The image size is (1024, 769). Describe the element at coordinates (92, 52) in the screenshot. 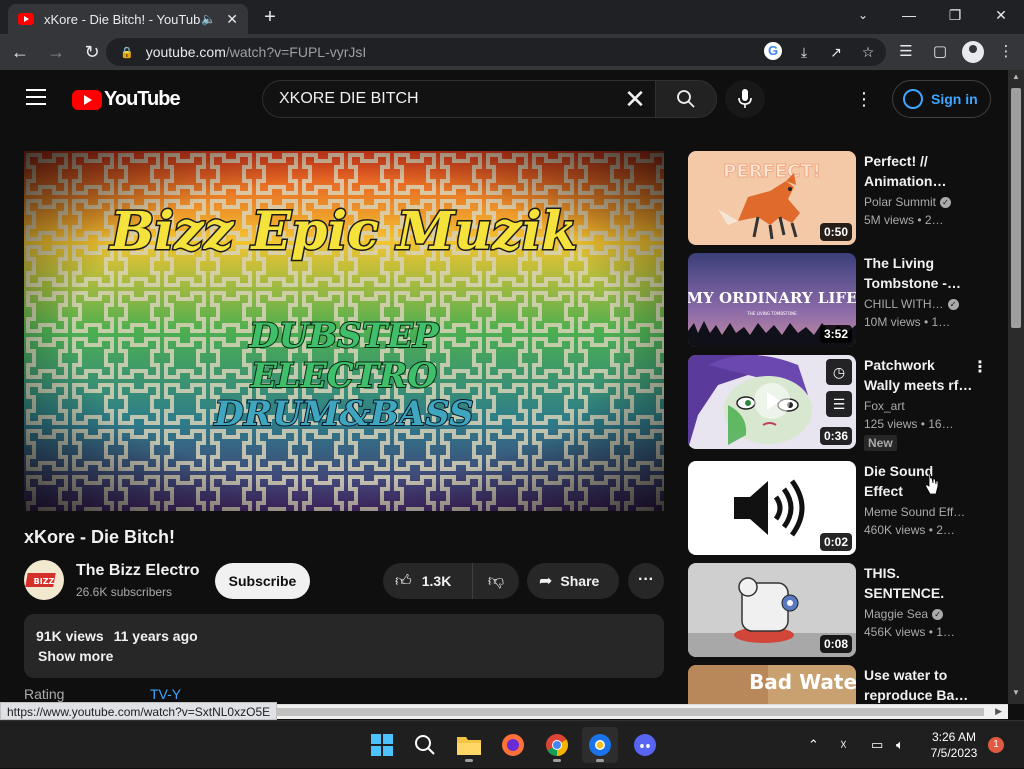

I see `reload-button: ↻` at that location.